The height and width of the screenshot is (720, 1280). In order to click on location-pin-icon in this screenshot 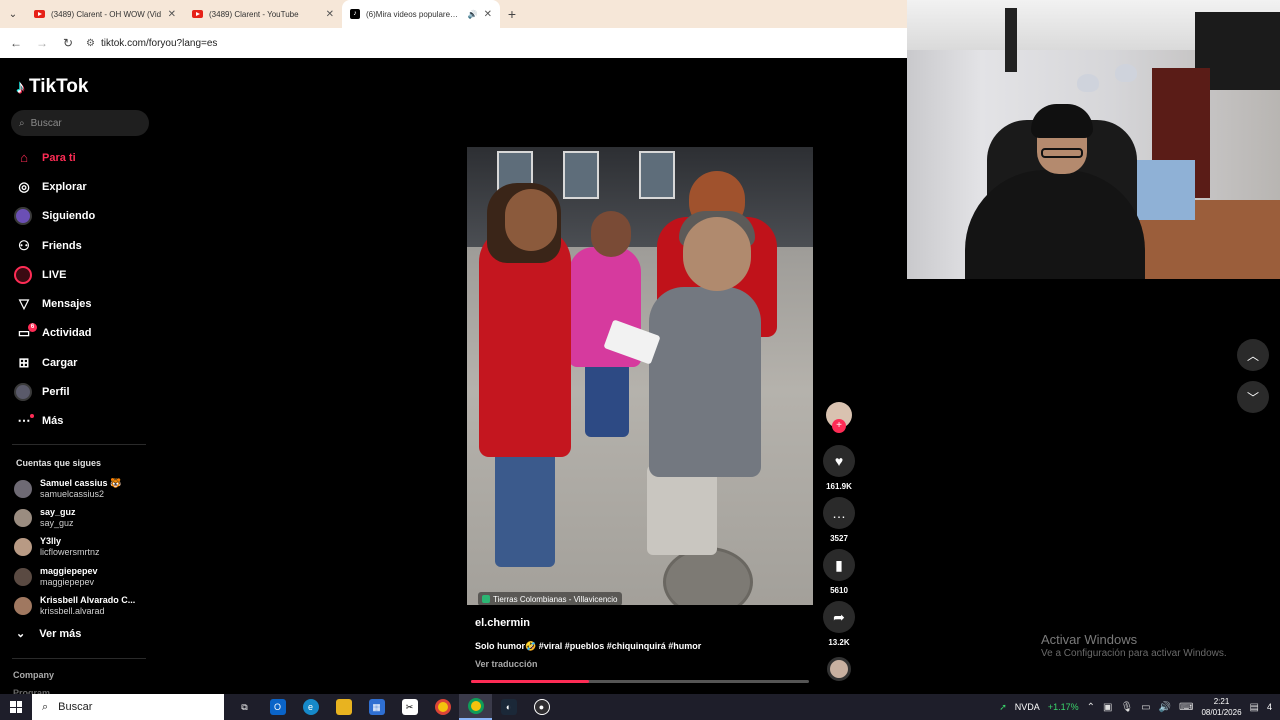, I will do `click(486, 599)`.